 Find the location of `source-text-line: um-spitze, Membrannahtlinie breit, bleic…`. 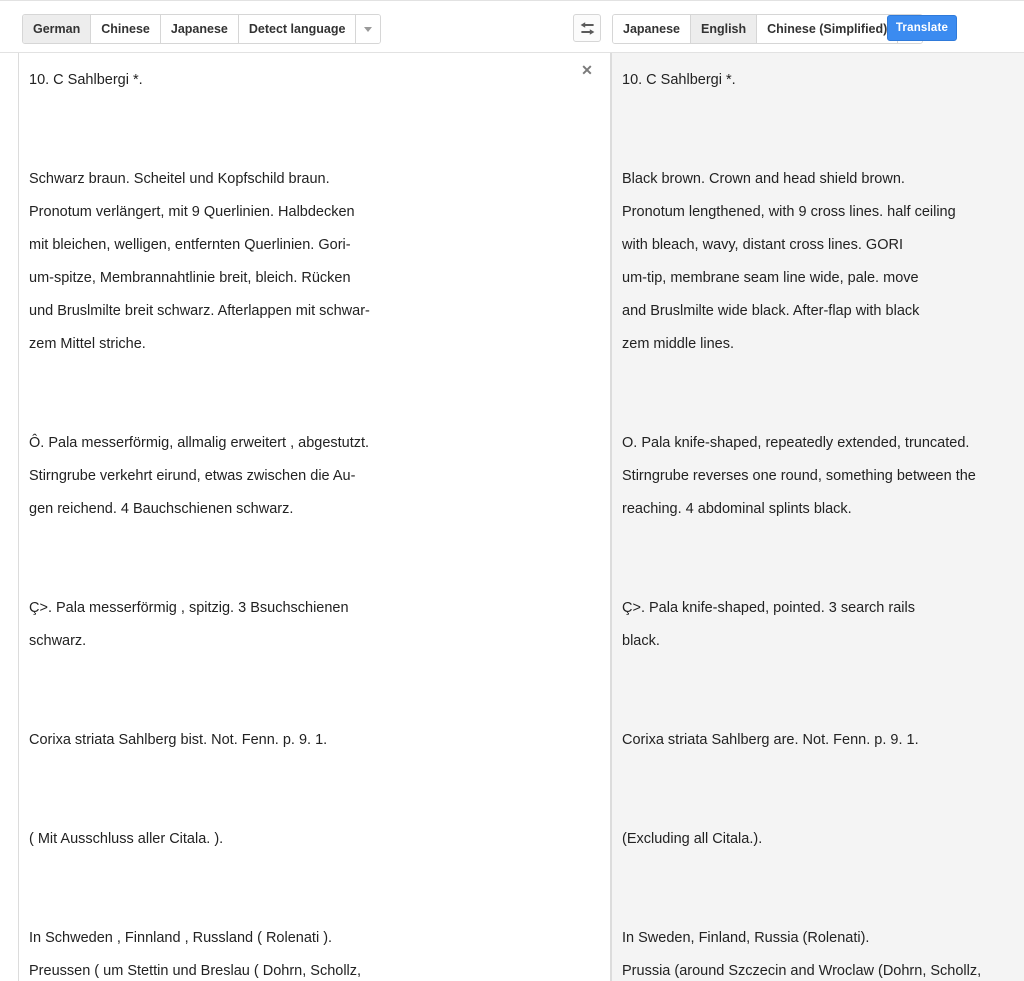

source-text-line: um-spitze, Membrannahtlinie breit, bleic… is located at coordinates (190, 278).